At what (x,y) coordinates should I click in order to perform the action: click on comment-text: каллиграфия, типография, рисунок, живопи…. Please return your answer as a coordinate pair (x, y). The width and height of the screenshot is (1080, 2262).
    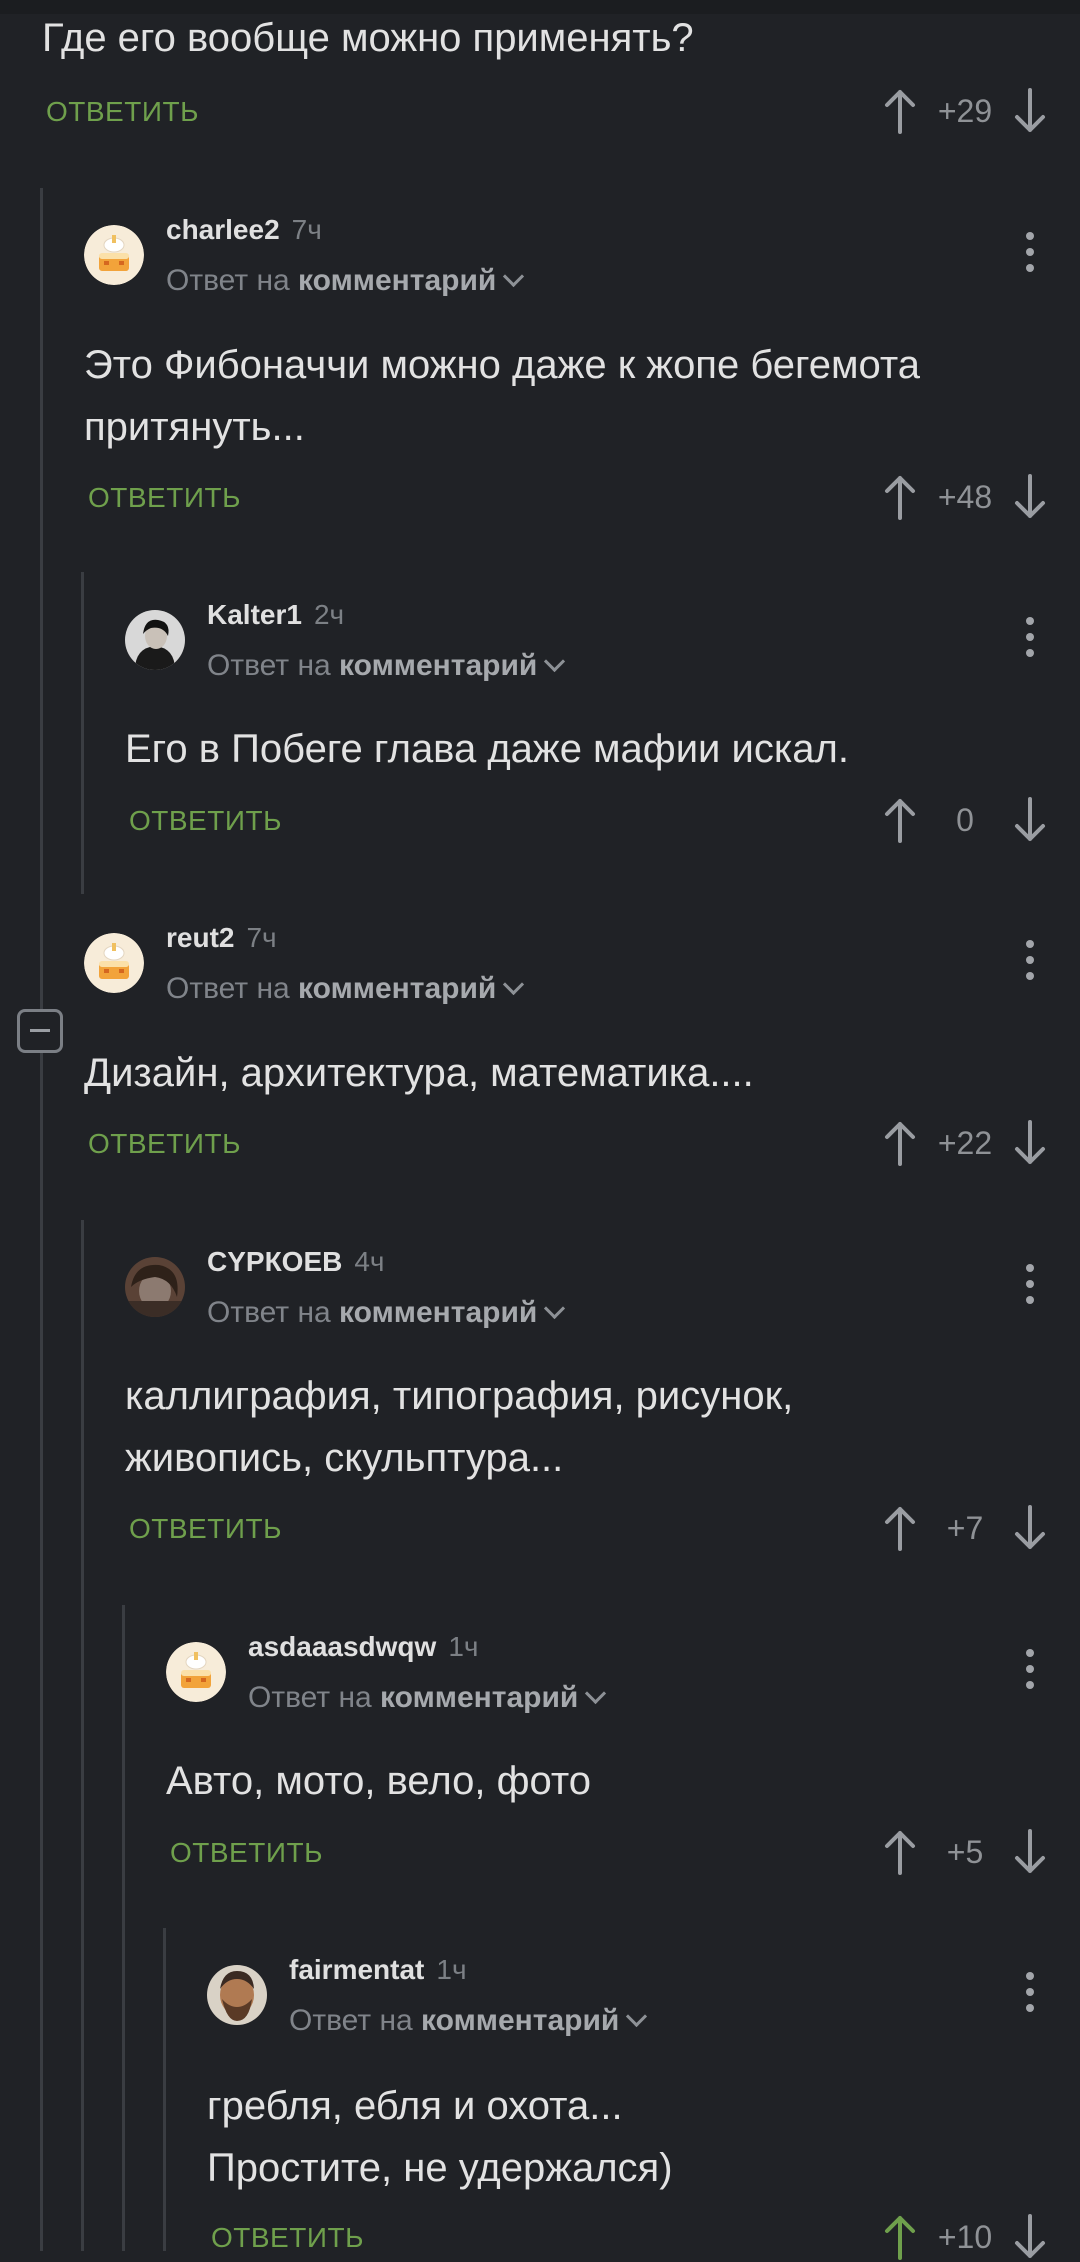
    Looking at the image, I should click on (459, 1427).